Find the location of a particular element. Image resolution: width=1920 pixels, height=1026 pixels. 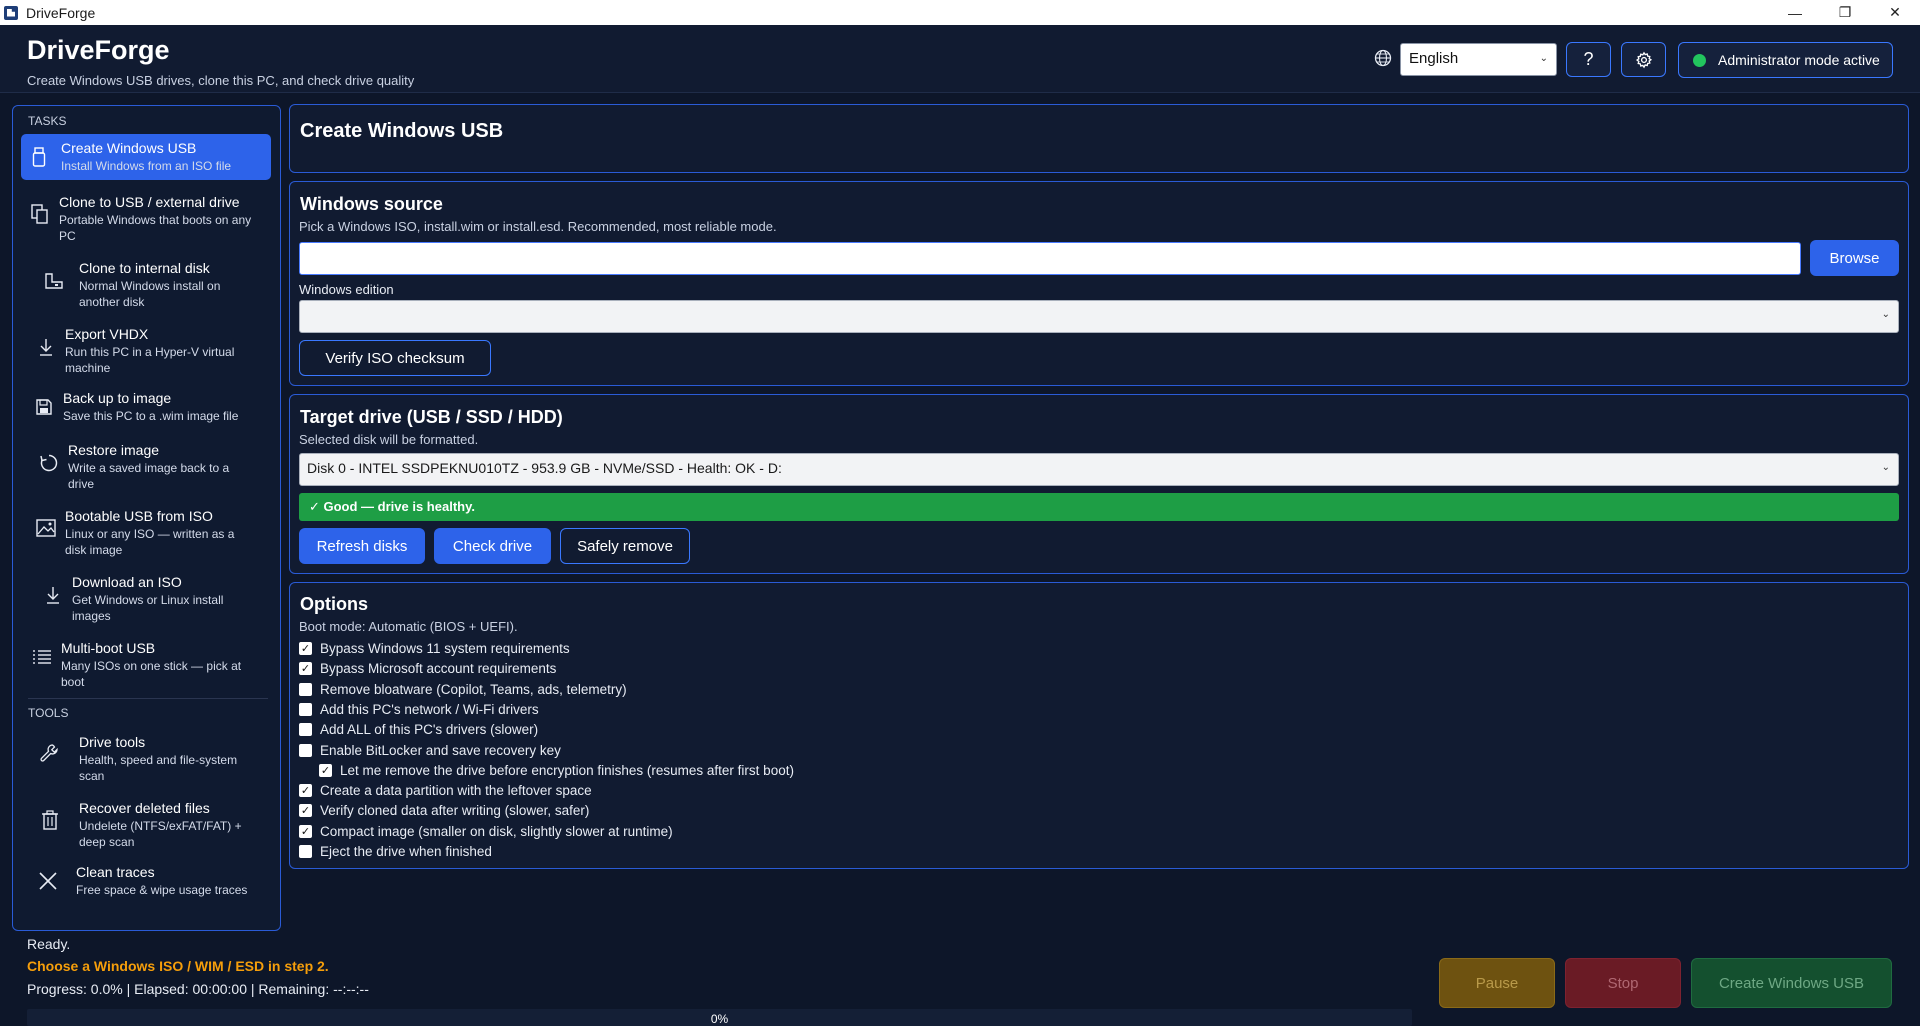

option-row: Add this PC's network / Wi-Fi drivers is located at coordinates (419, 709).